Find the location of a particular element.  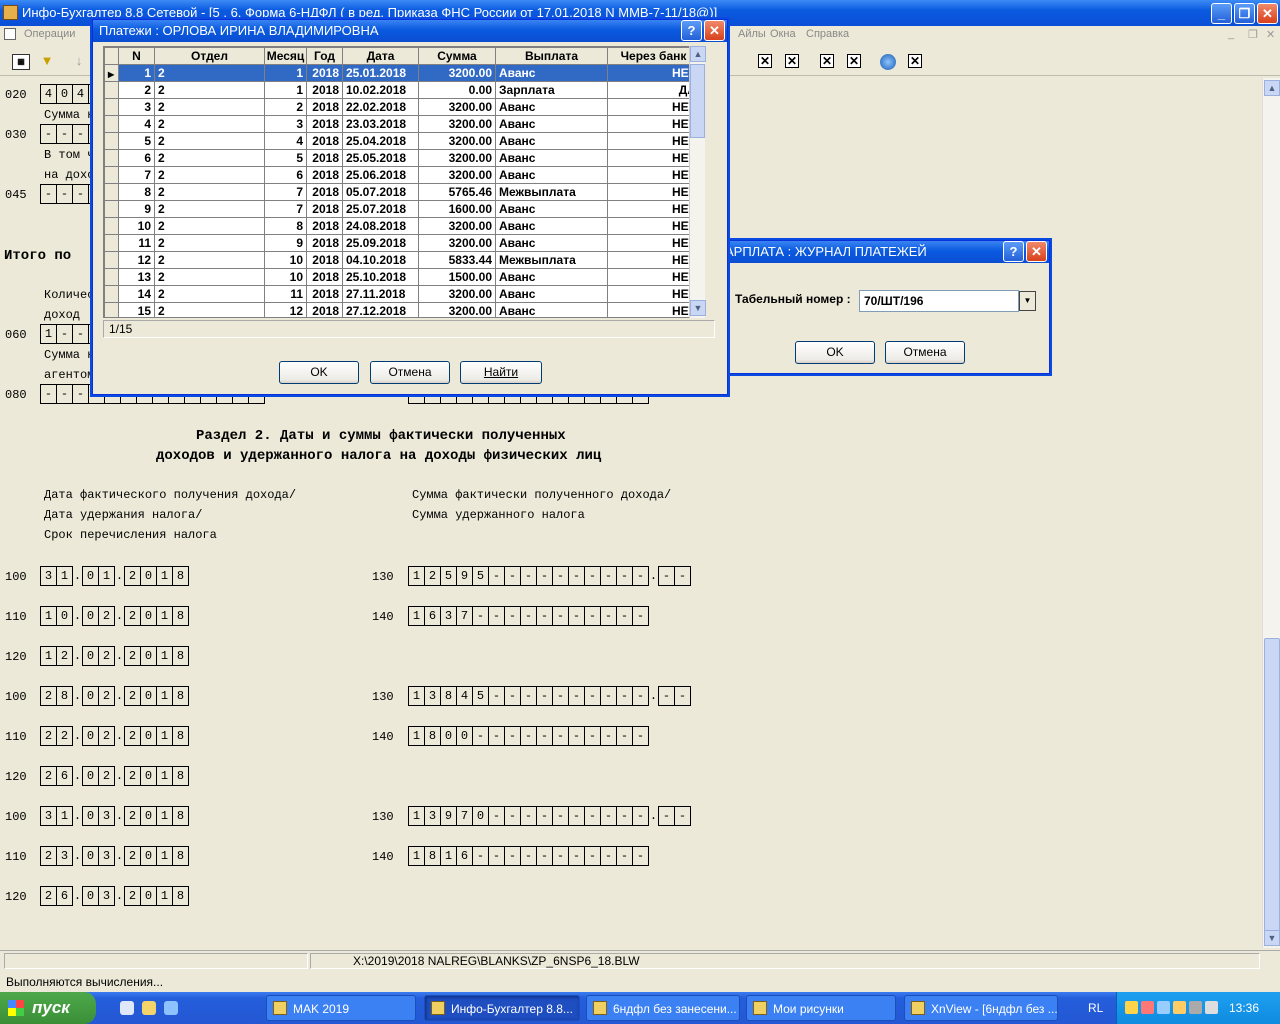

scroll-down-icon: ▼ is located at coordinates (1272, 938).